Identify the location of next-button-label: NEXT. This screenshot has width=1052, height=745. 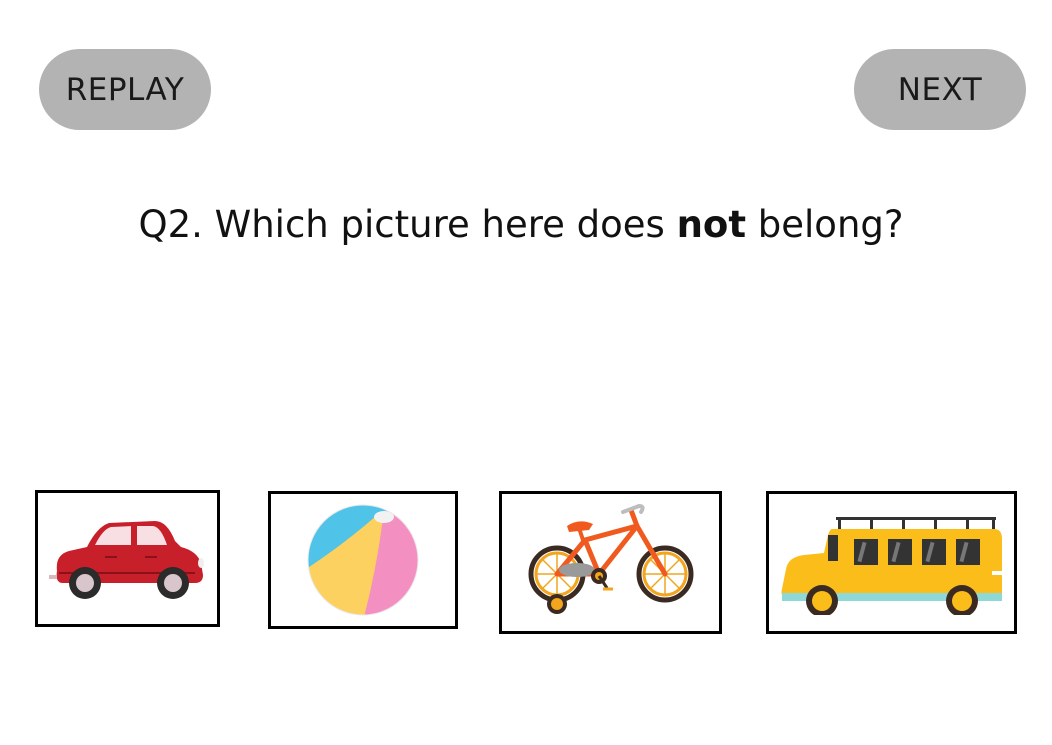
(940, 89).